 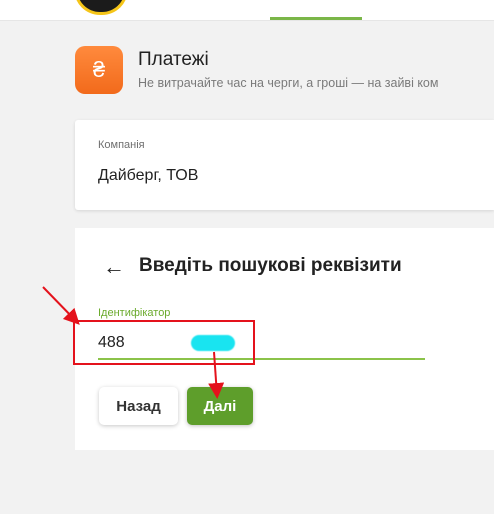 I want to click on company-card: Компанія Дайберг, ТОВ, so click(x=284, y=165).